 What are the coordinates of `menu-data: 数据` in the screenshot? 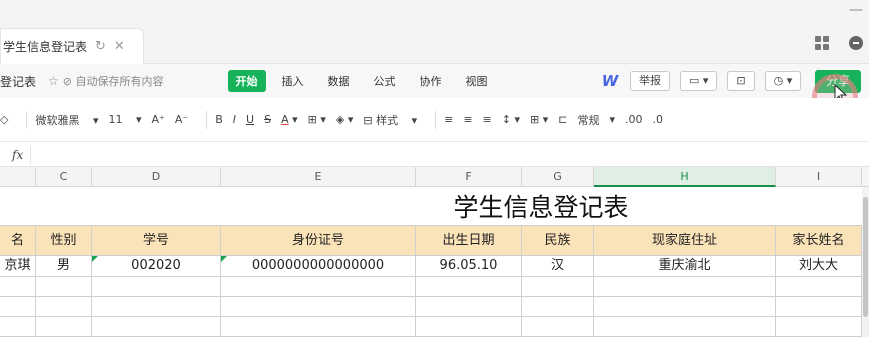 It's located at (339, 81).